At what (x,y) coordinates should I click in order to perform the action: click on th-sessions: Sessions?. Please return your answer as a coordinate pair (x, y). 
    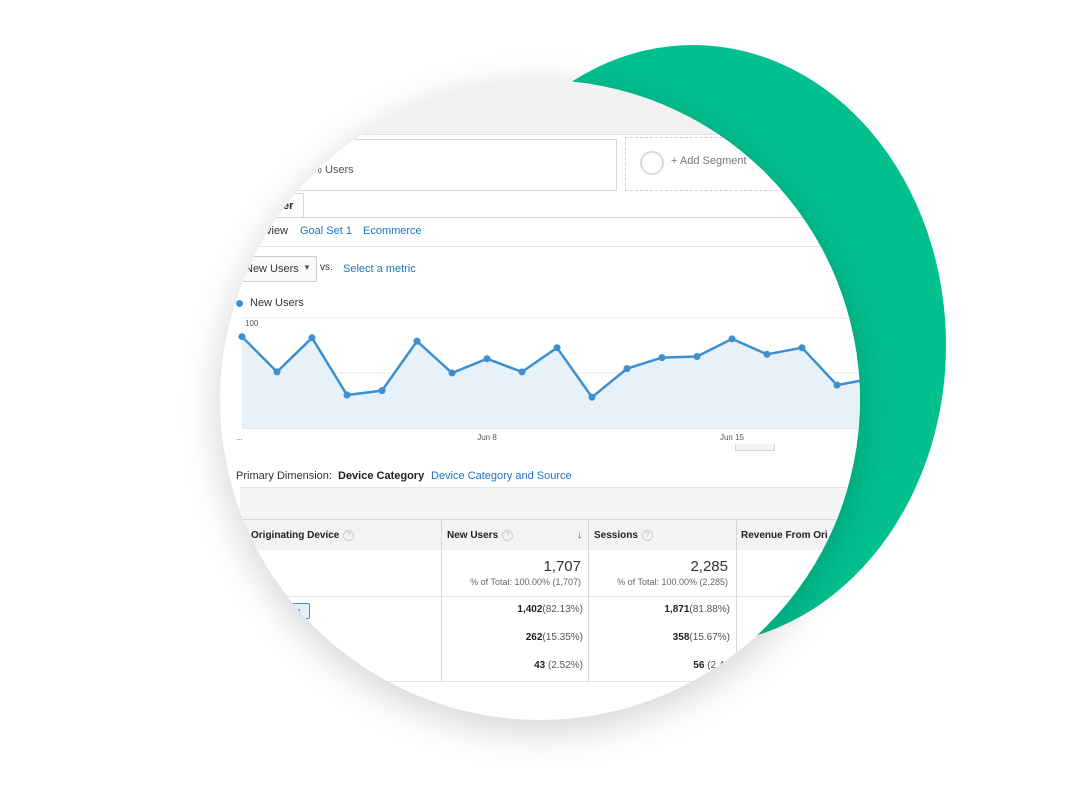
    Looking at the image, I should click on (623, 535).